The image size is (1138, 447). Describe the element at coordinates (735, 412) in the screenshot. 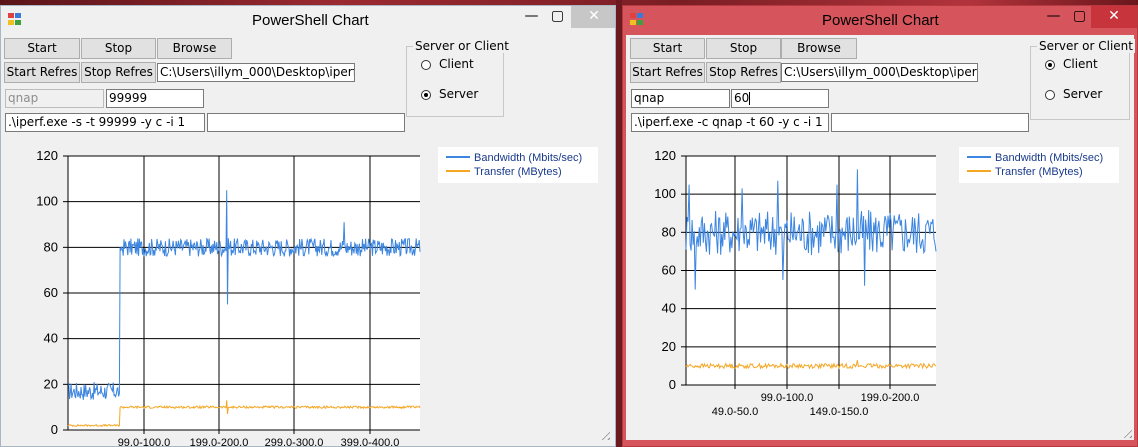

I see `x-tick-label: 49.0-50.0` at that location.